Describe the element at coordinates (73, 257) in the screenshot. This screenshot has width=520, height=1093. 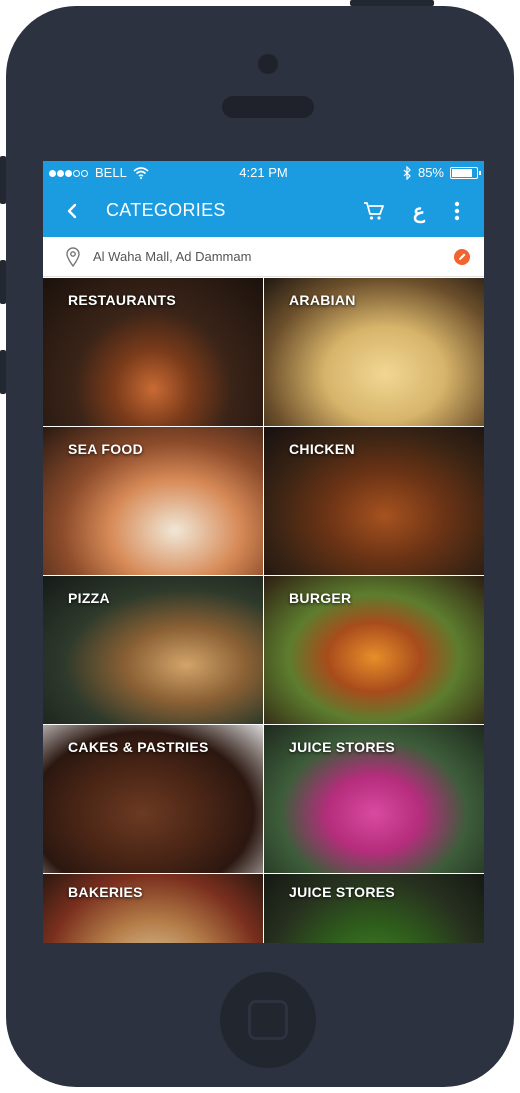
I see `location-pin-icon` at that location.